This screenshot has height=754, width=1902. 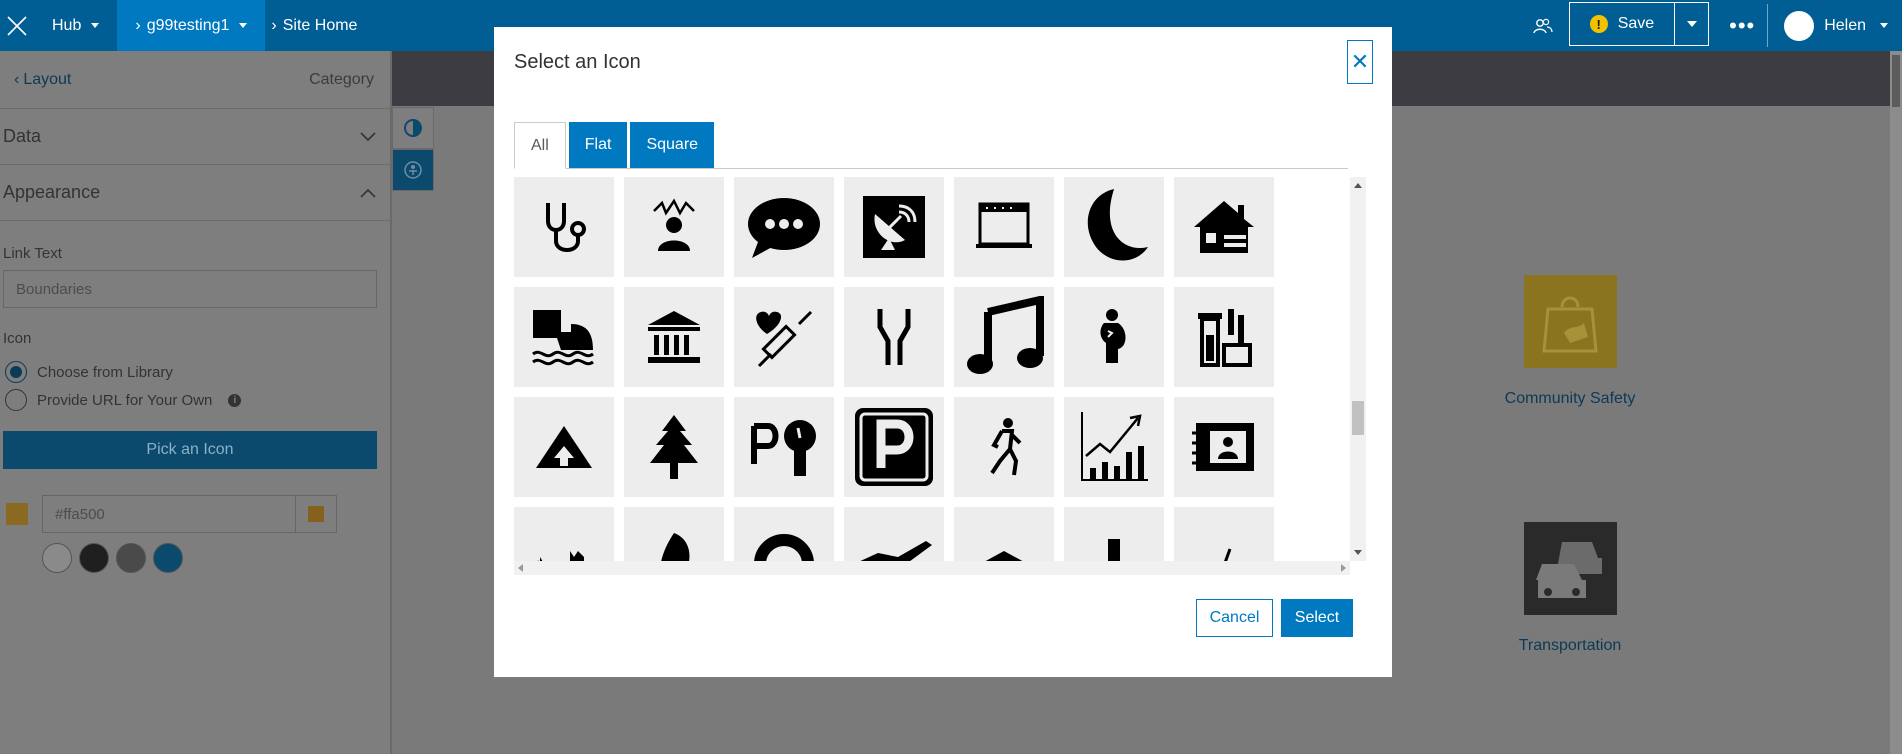 What do you see at coordinates (125, 400) in the screenshot?
I see `radio-label: Provide URL for Your Own` at bounding box center [125, 400].